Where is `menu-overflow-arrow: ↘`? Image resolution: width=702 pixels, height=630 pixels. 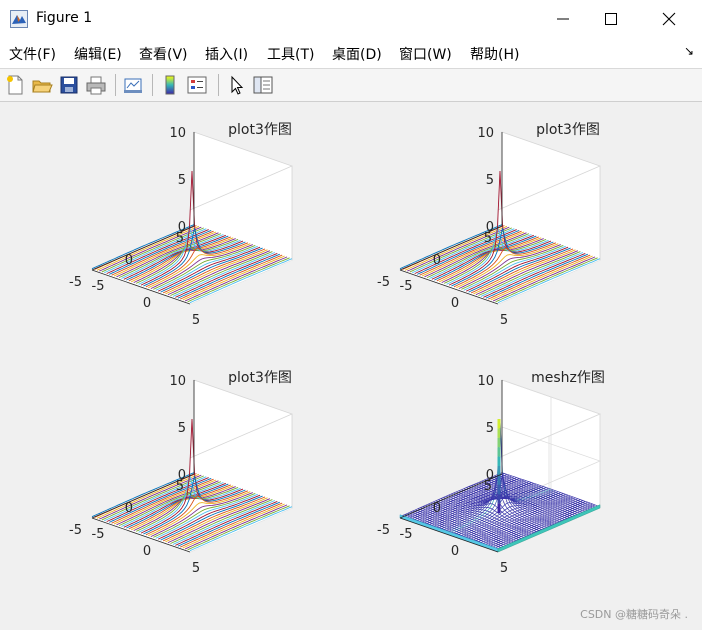
menu-overflow-arrow: ↘ is located at coordinates (689, 51).